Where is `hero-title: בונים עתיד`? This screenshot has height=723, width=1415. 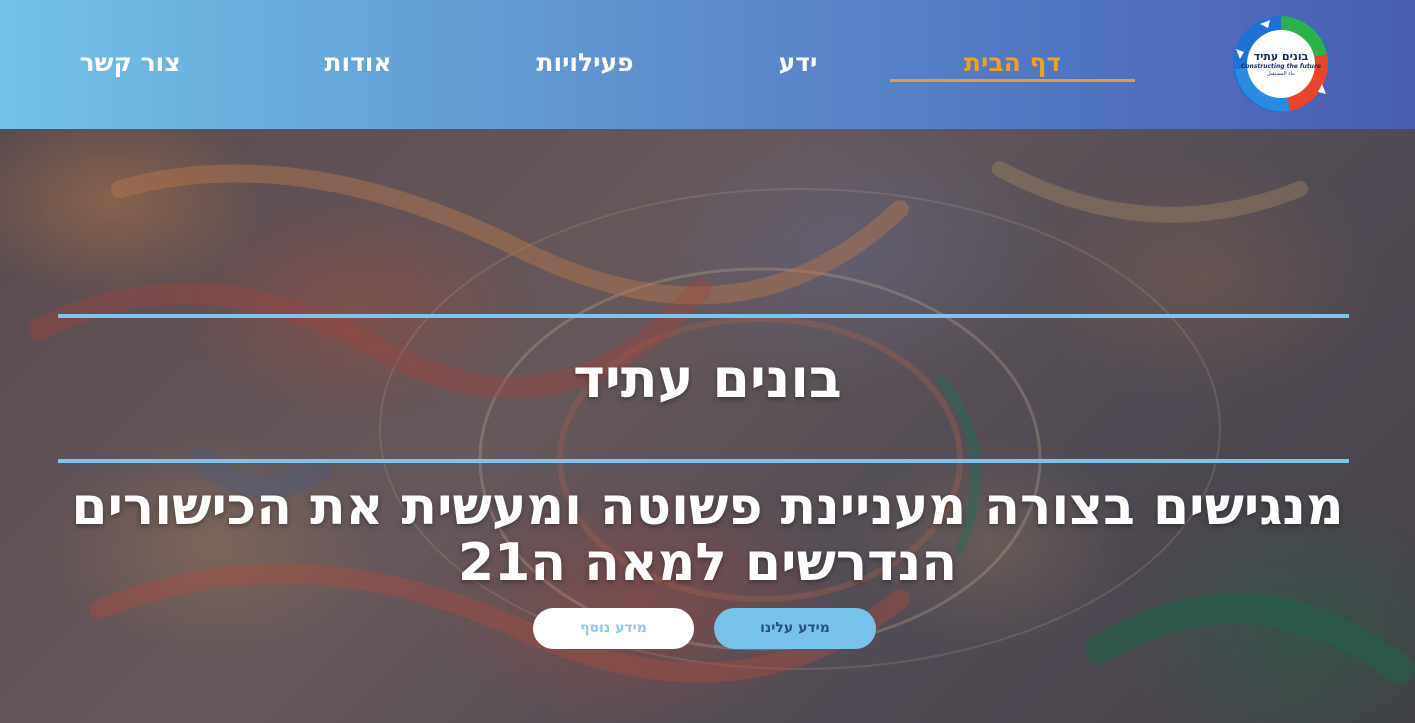 hero-title: בונים עתיד is located at coordinates (707, 378).